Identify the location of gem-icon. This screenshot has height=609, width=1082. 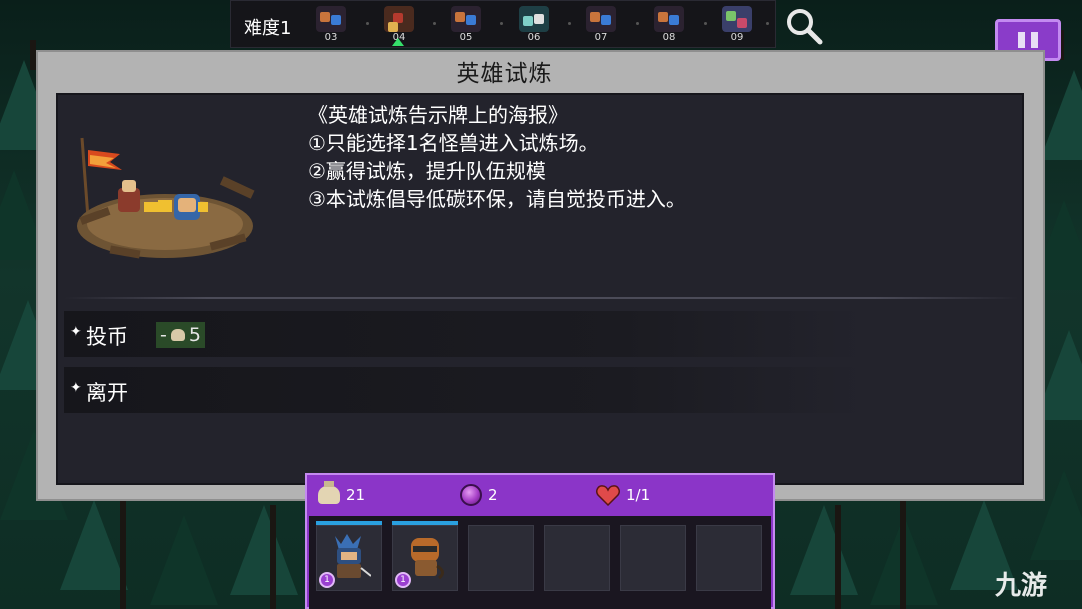
(471, 495).